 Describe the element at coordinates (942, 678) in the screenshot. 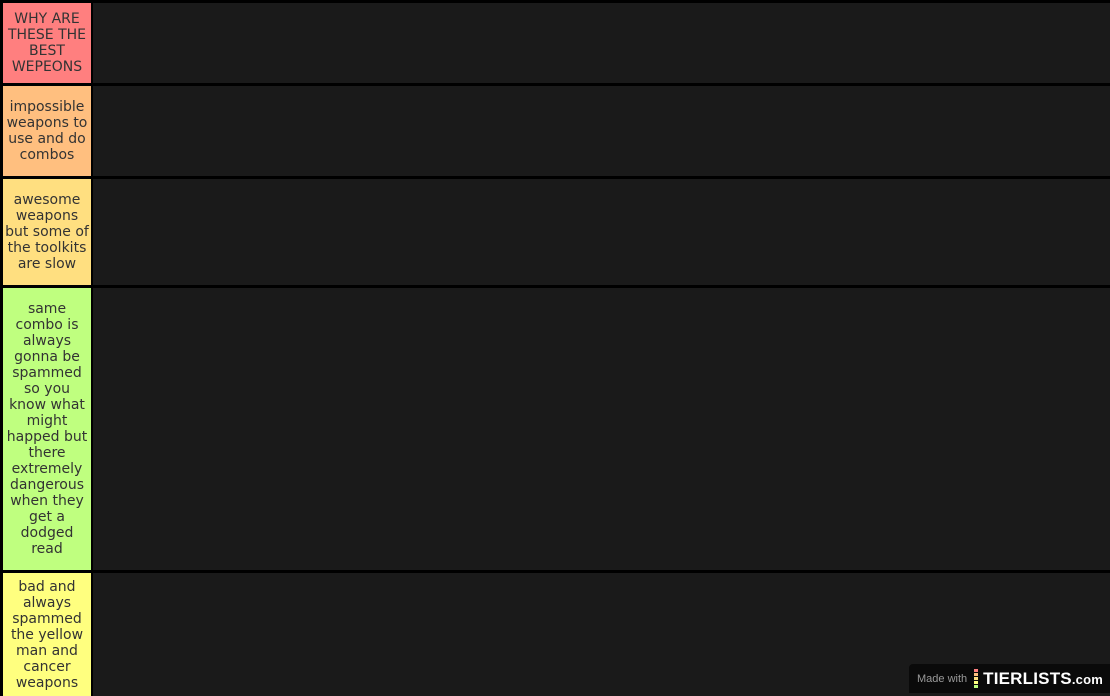

I see `made-with-text: Made with` at that location.